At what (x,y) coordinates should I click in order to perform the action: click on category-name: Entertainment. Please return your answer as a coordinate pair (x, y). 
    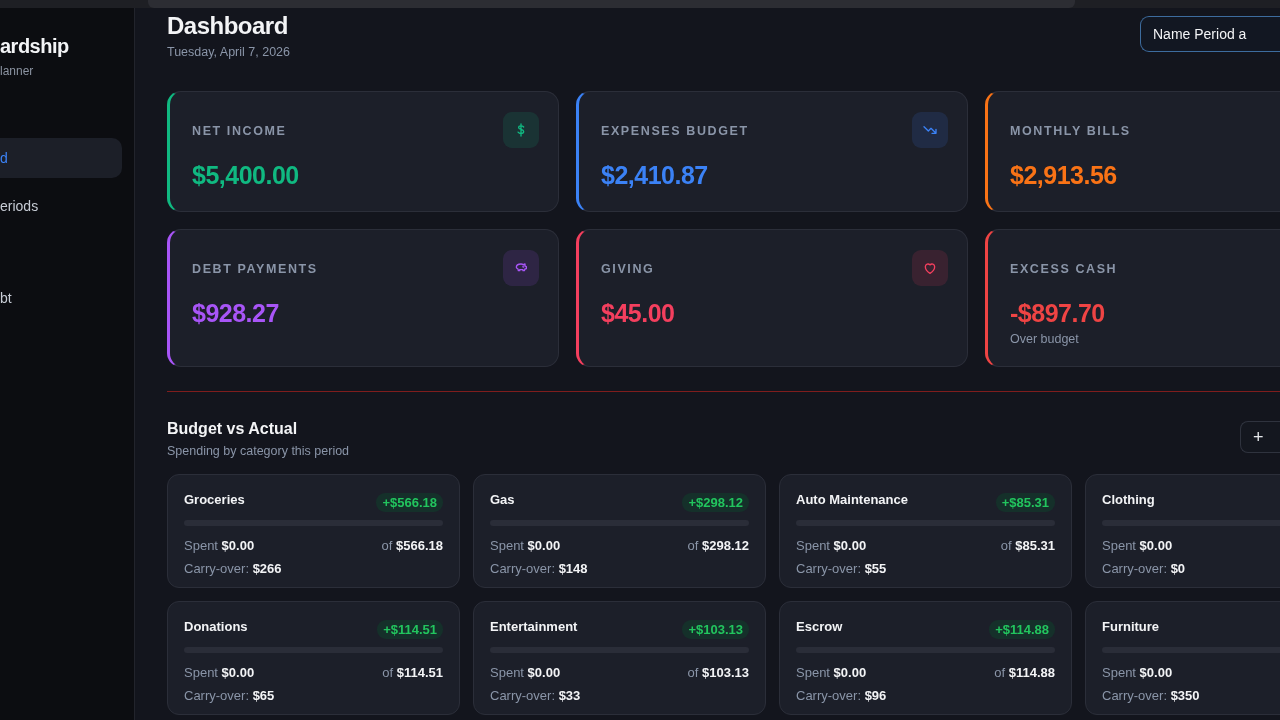
    Looking at the image, I should click on (534, 626).